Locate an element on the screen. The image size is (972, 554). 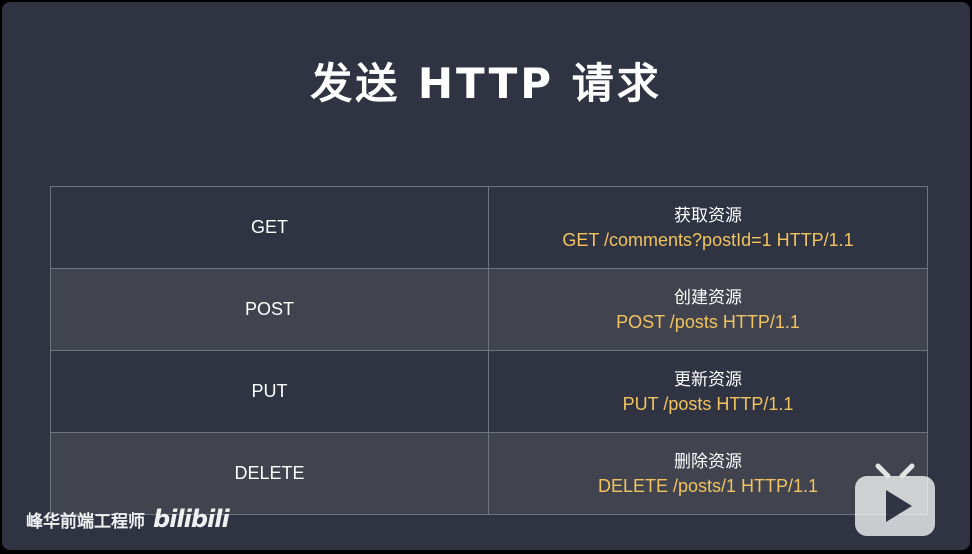
table-row: PUT 更新资源 PUT /posts HTTP/1.1 is located at coordinates (489, 391).